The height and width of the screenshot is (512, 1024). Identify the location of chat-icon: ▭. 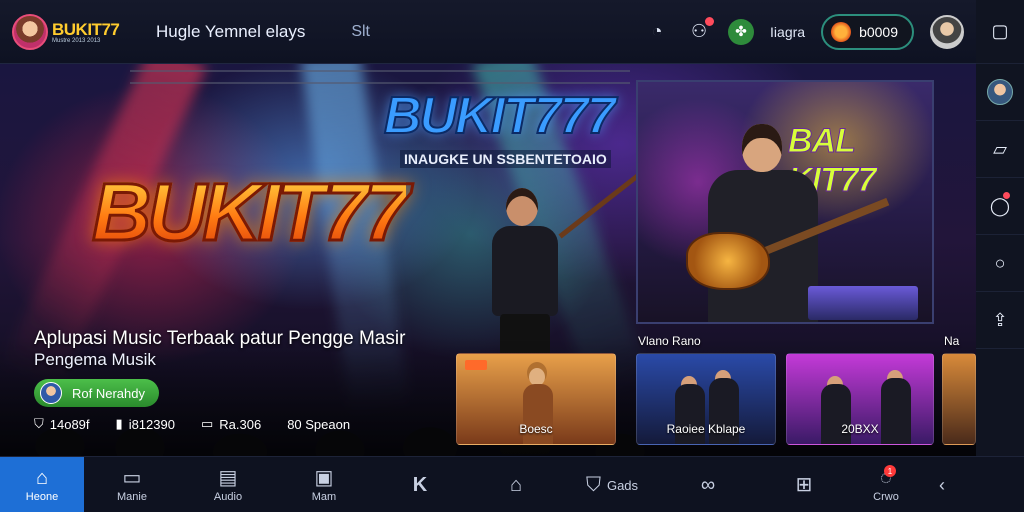
(207, 423).